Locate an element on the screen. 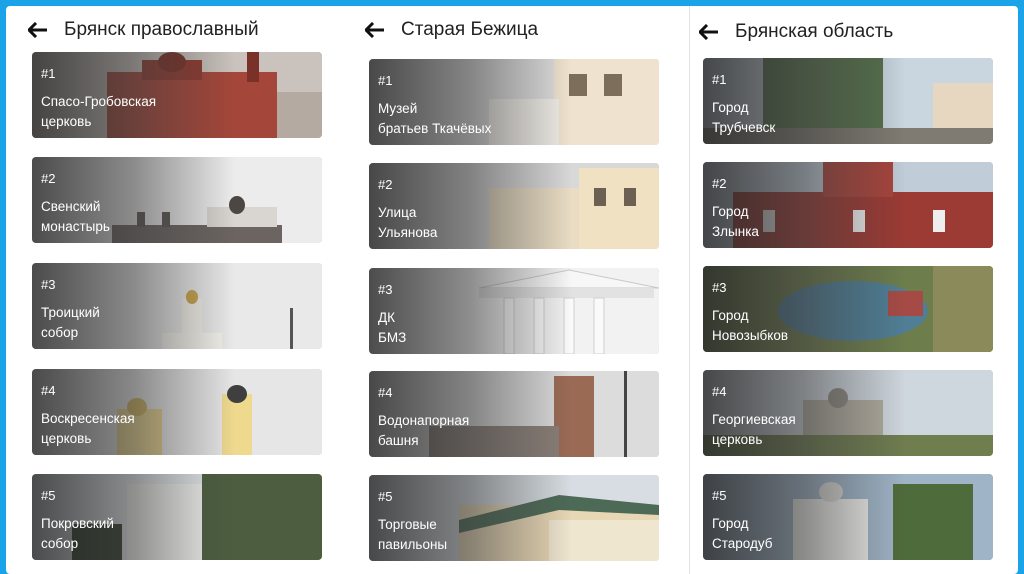 This screenshot has height=574, width=1024. card-novozybkov: #3 Город Новозыбков is located at coordinates (848, 309).